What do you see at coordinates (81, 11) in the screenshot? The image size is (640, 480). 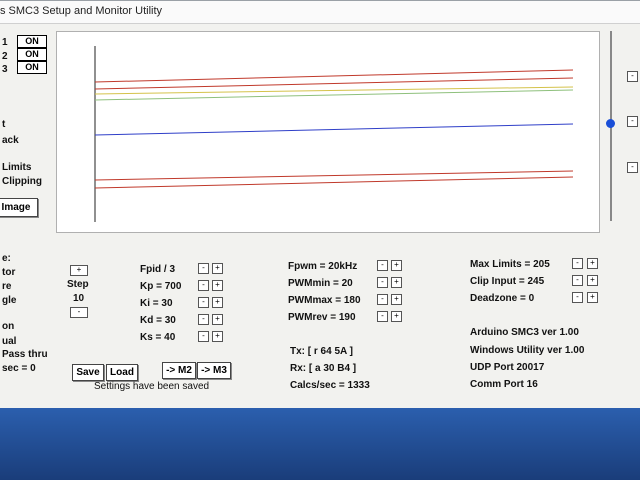 I see `window-title: s SMC3 Setup and Monitor Utility` at bounding box center [81, 11].